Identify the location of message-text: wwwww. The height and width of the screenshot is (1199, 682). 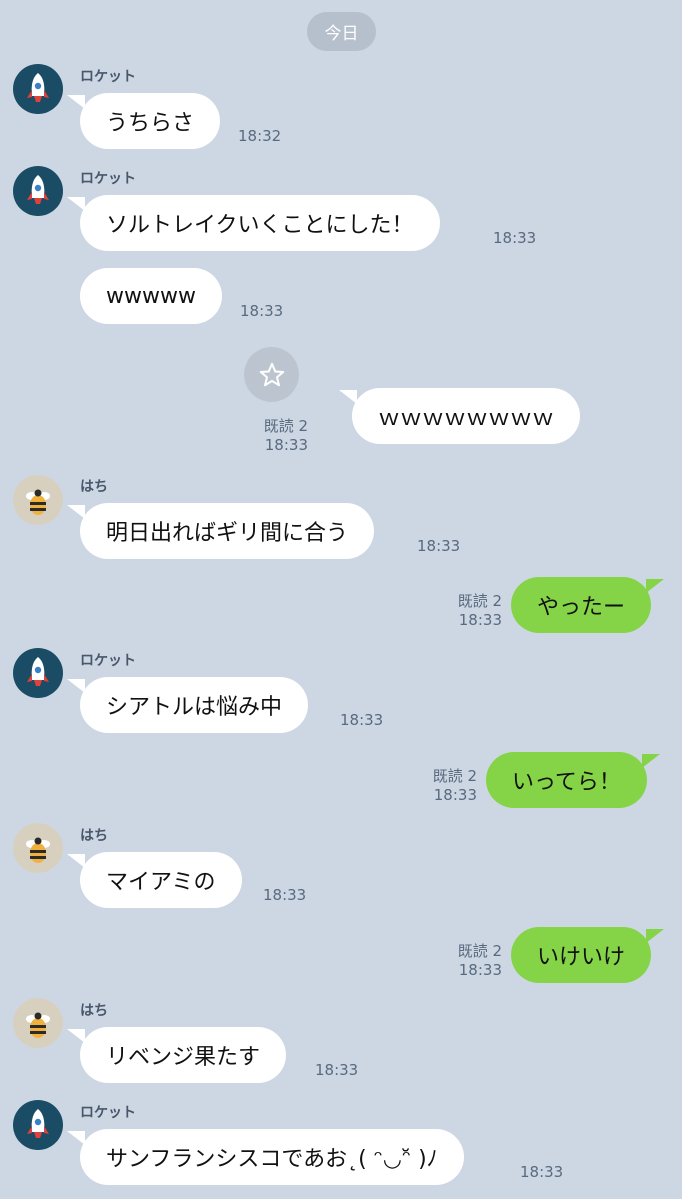
(151, 296).